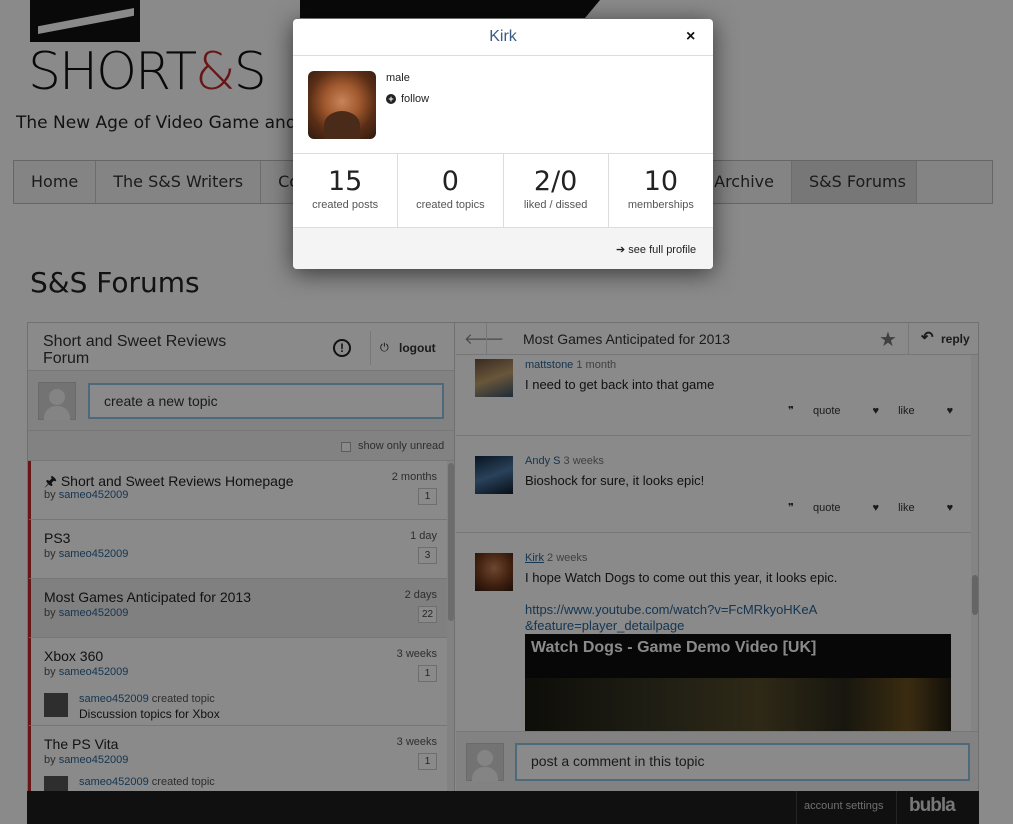  What do you see at coordinates (391, 99) in the screenshot?
I see `plus-circle-icon: +` at bounding box center [391, 99].